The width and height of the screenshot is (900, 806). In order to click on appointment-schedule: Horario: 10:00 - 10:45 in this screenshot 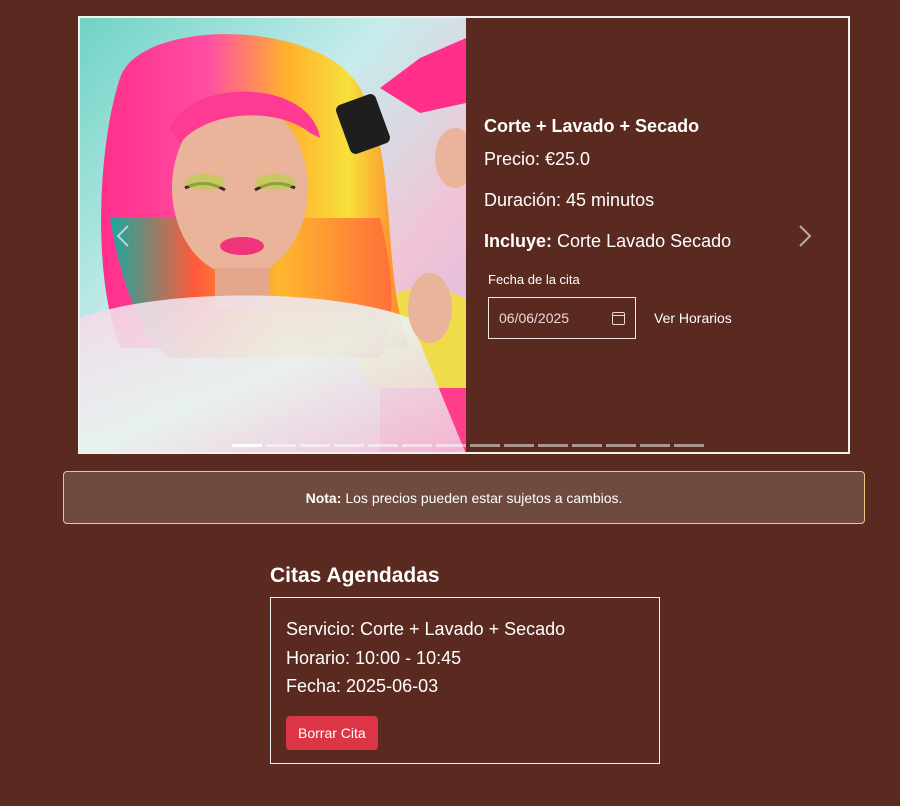, I will do `click(374, 657)`.